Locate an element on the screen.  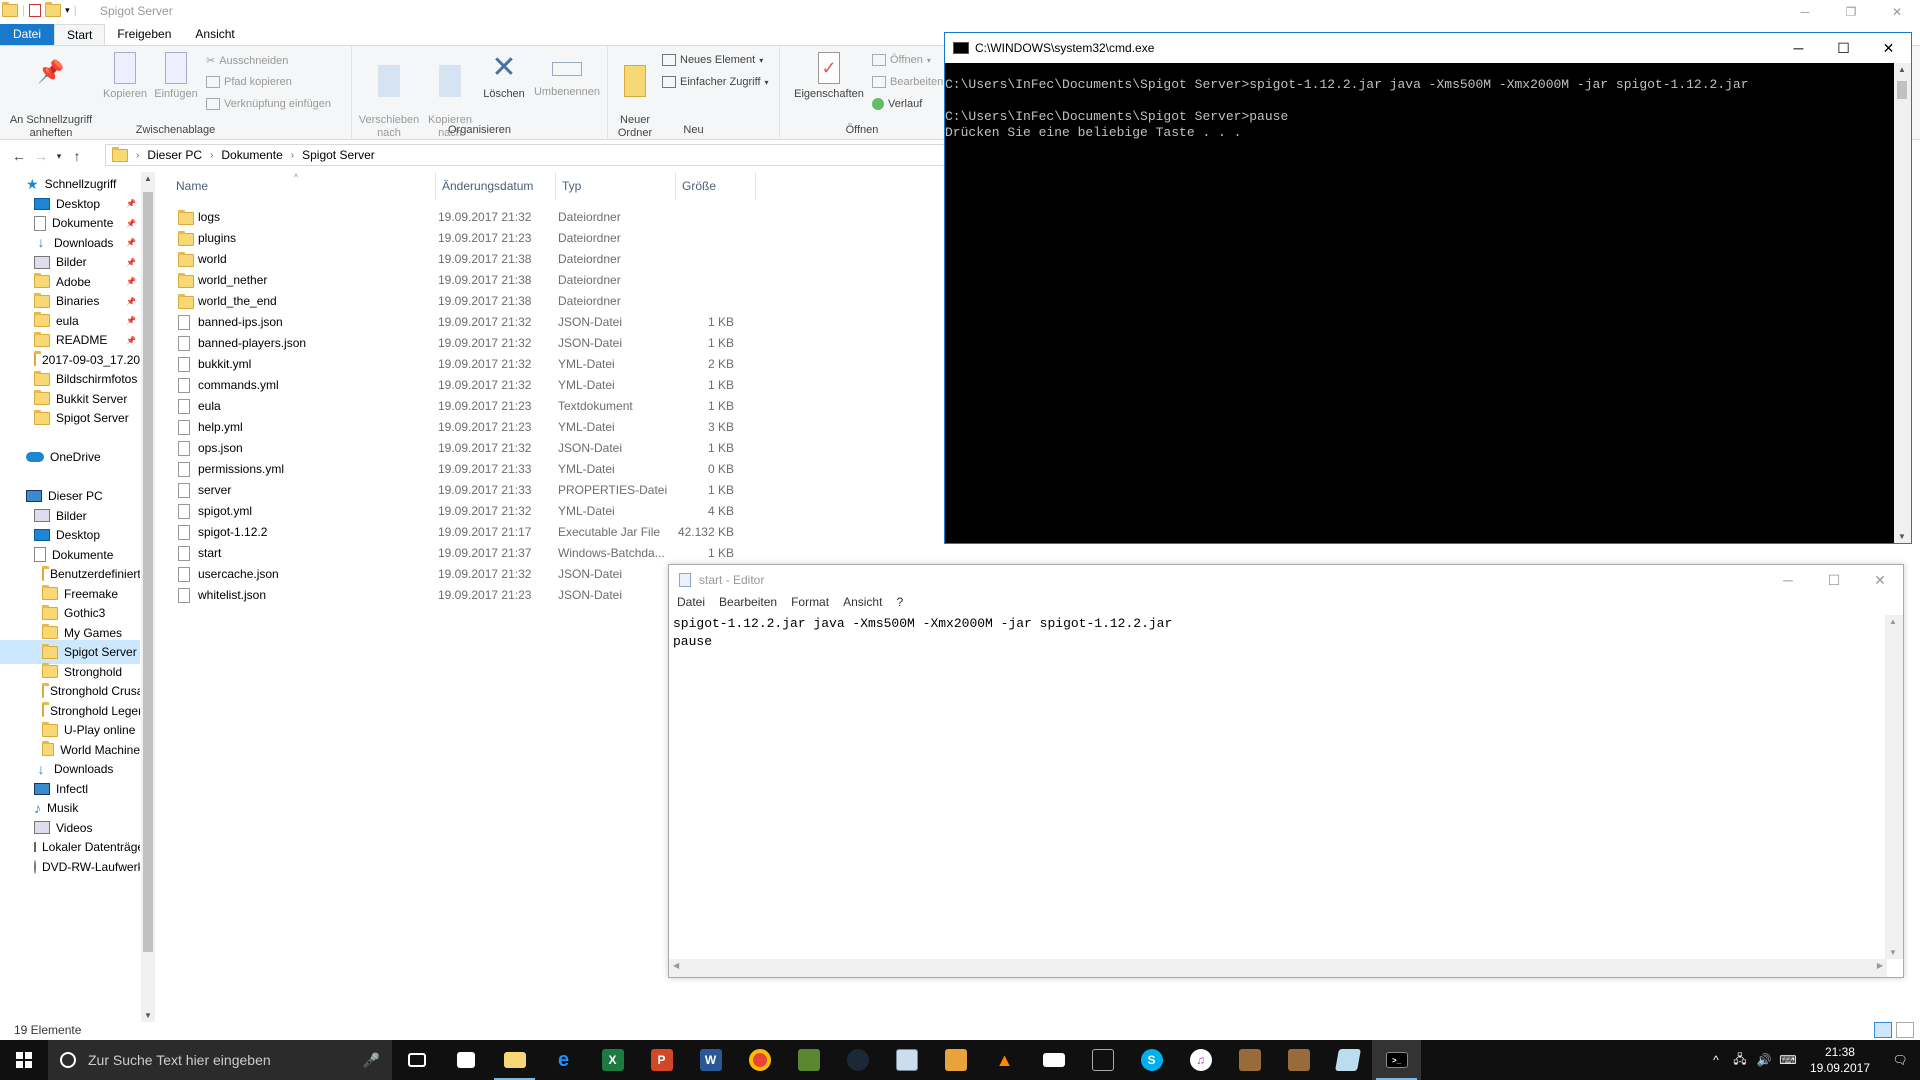
navigation-pane-scrollbar: ▲ ▼ is located at coordinates (148, 597).